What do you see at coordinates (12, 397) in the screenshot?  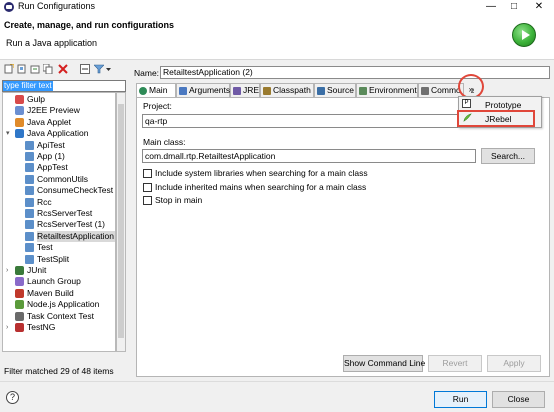 I see `help-icon: ?` at bounding box center [12, 397].